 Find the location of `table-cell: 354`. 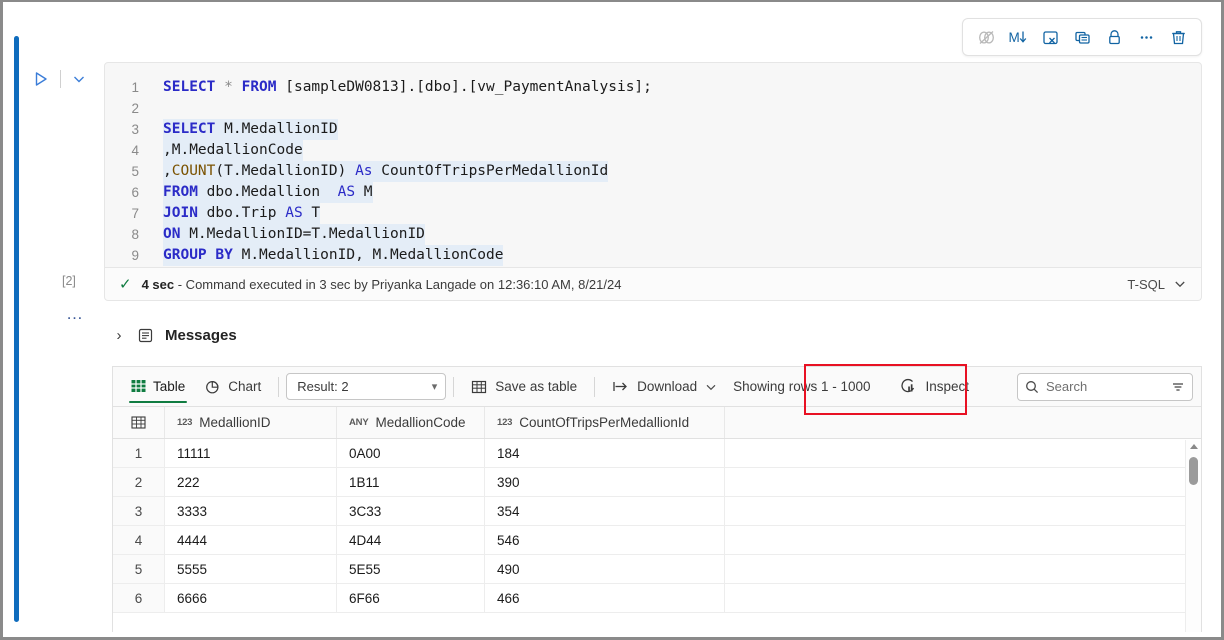

table-cell: 354 is located at coordinates (605, 511).